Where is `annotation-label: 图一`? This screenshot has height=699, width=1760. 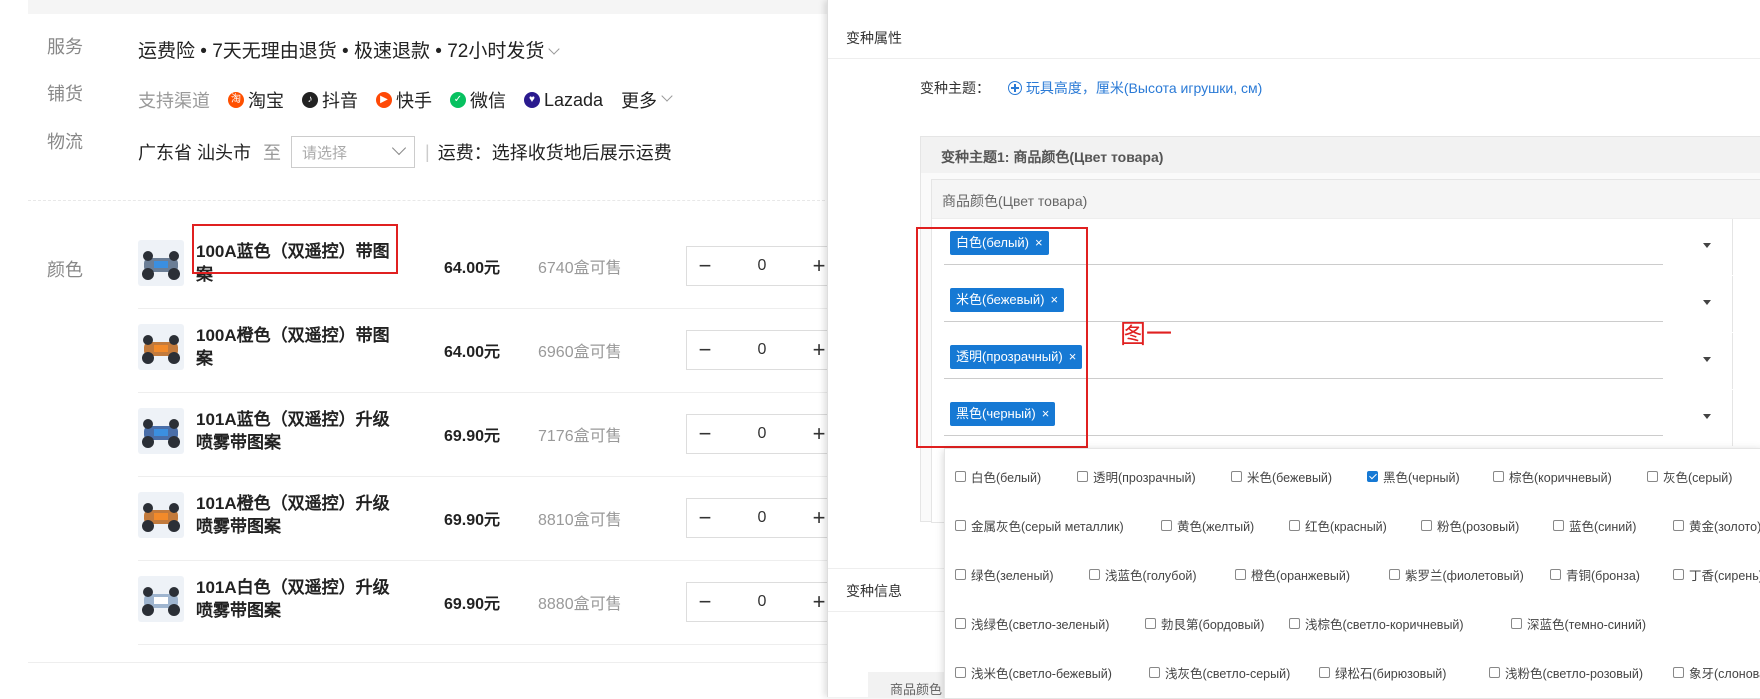
annotation-label: 图一 is located at coordinates (1146, 334).